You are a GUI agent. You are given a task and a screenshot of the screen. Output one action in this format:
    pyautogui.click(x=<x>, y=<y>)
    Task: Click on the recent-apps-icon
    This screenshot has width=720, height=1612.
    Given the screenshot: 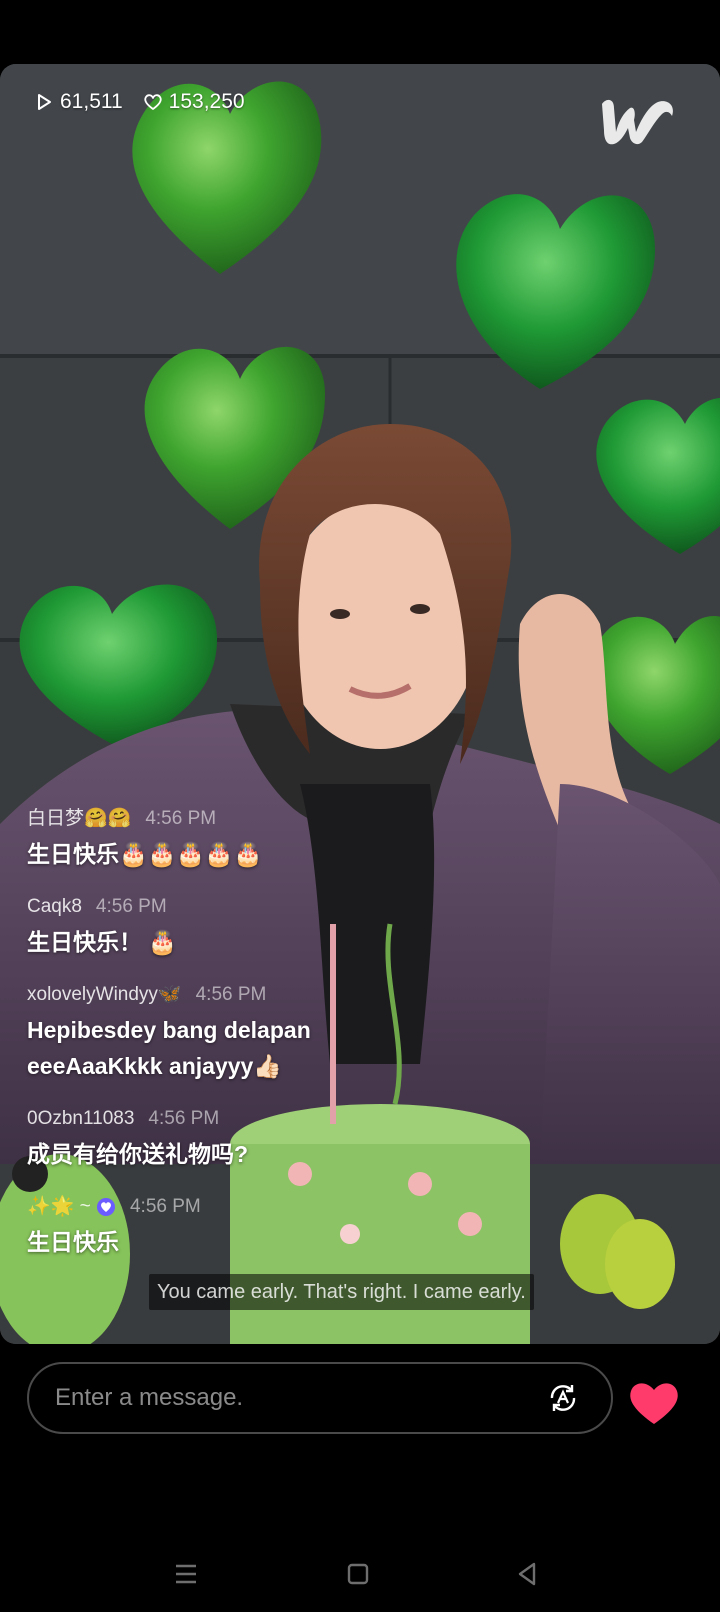 What is the action you would take?
    pyautogui.click(x=186, y=1574)
    